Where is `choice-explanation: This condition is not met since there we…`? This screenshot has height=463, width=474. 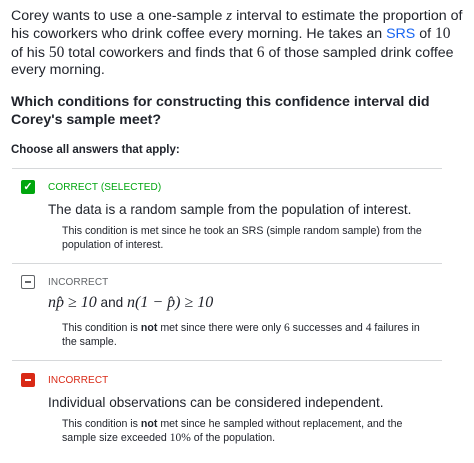 choice-explanation: This condition is not met since there we… is located at coordinates (247, 335).